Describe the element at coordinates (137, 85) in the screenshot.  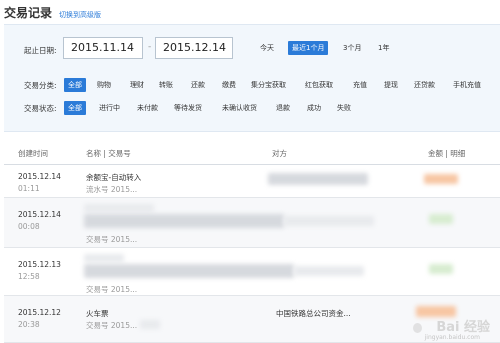
I see `category-finance: 理财` at that location.